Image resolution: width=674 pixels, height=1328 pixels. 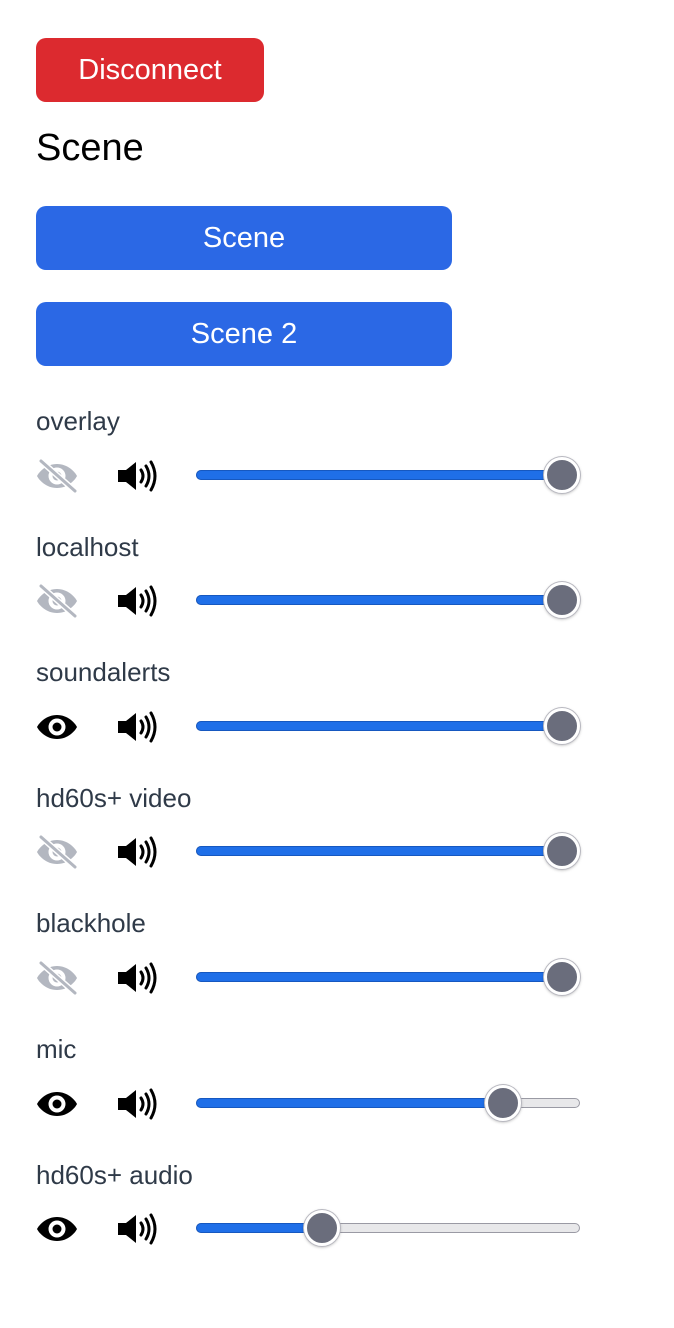 What do you see at coordinates (56, 1049) in the screenshot?
I see `source-label-mic: mic` at bounding box center [56, 1049].